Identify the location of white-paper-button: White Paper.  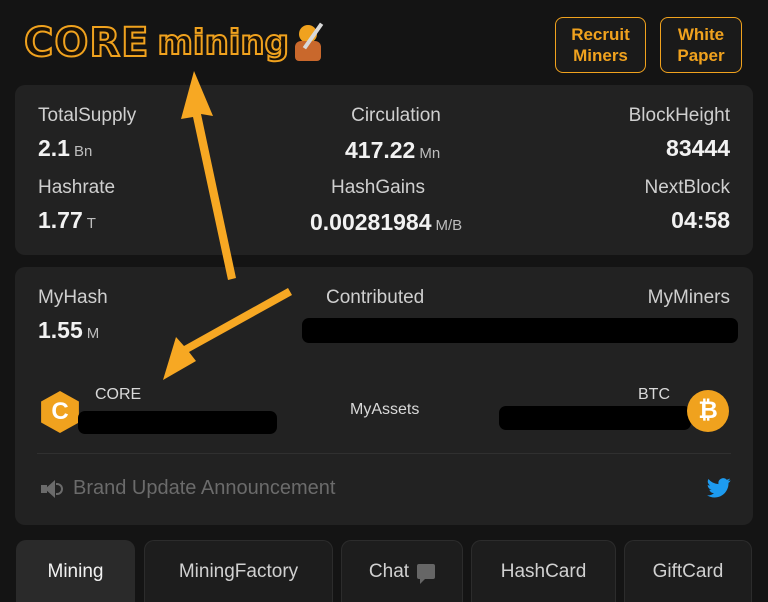
(701, 45).